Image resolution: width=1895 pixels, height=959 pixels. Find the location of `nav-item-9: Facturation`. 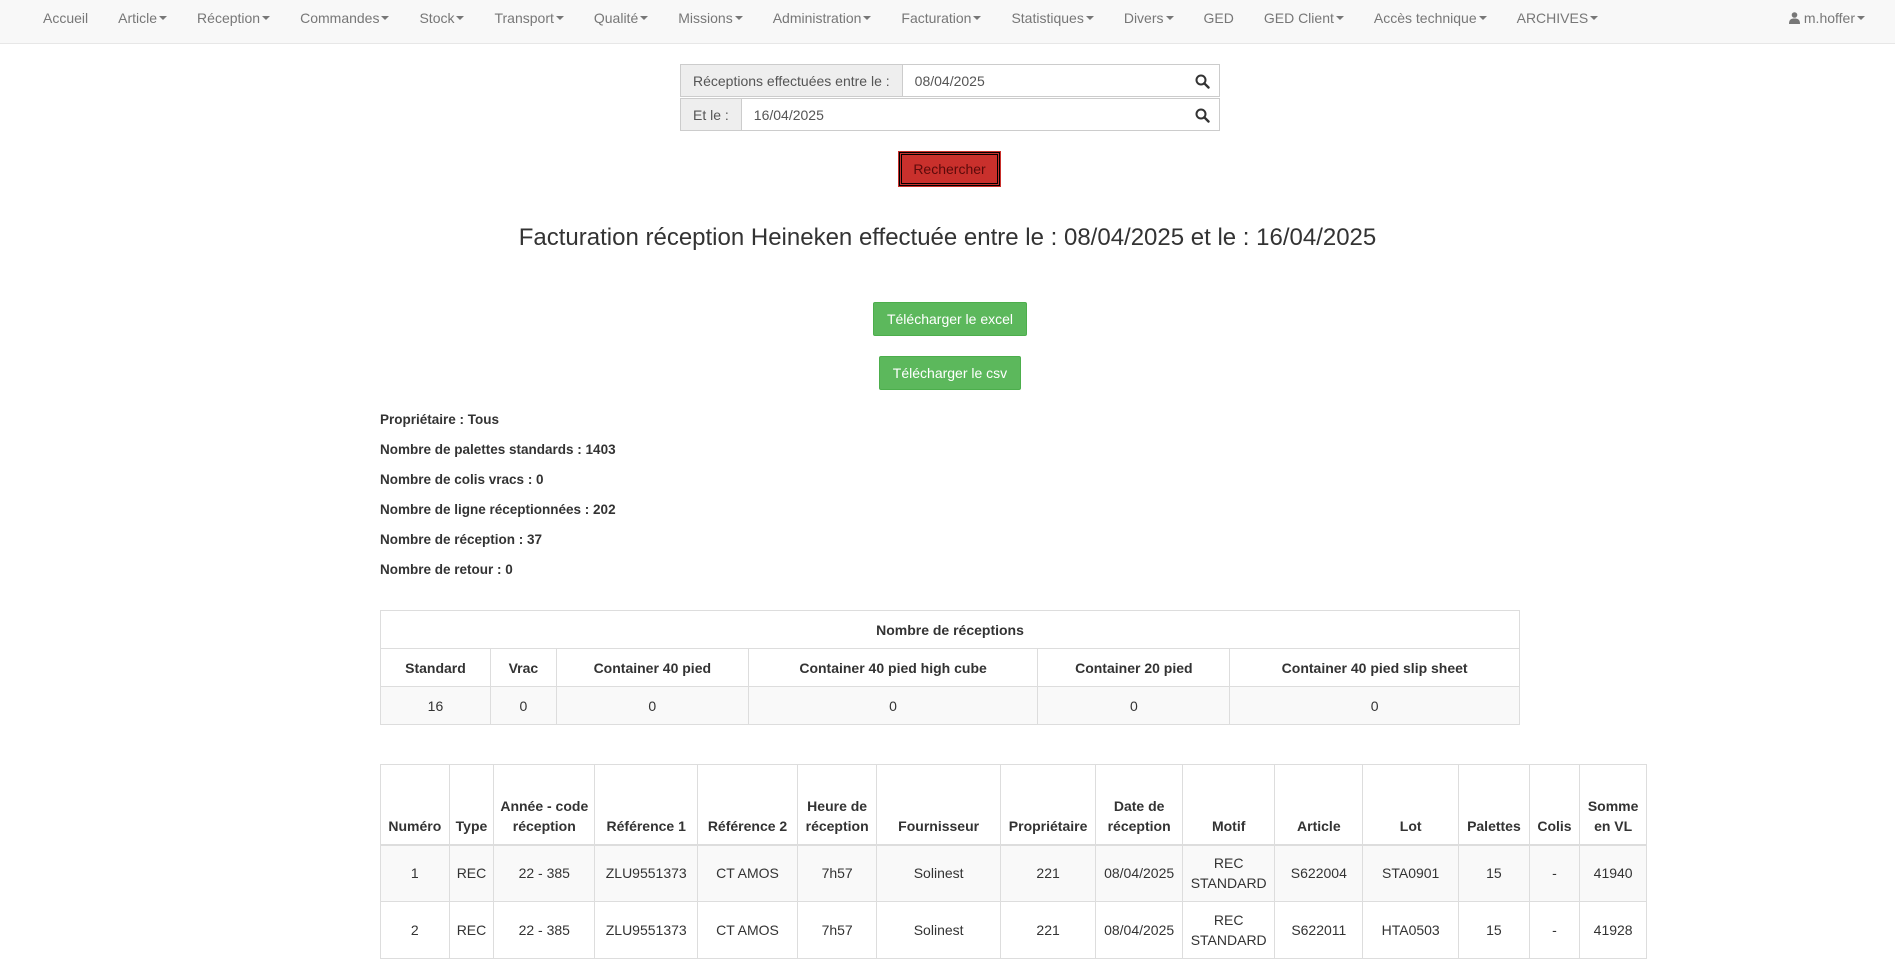

nav-item-9: Facturation is located at coordinates (941, 18).